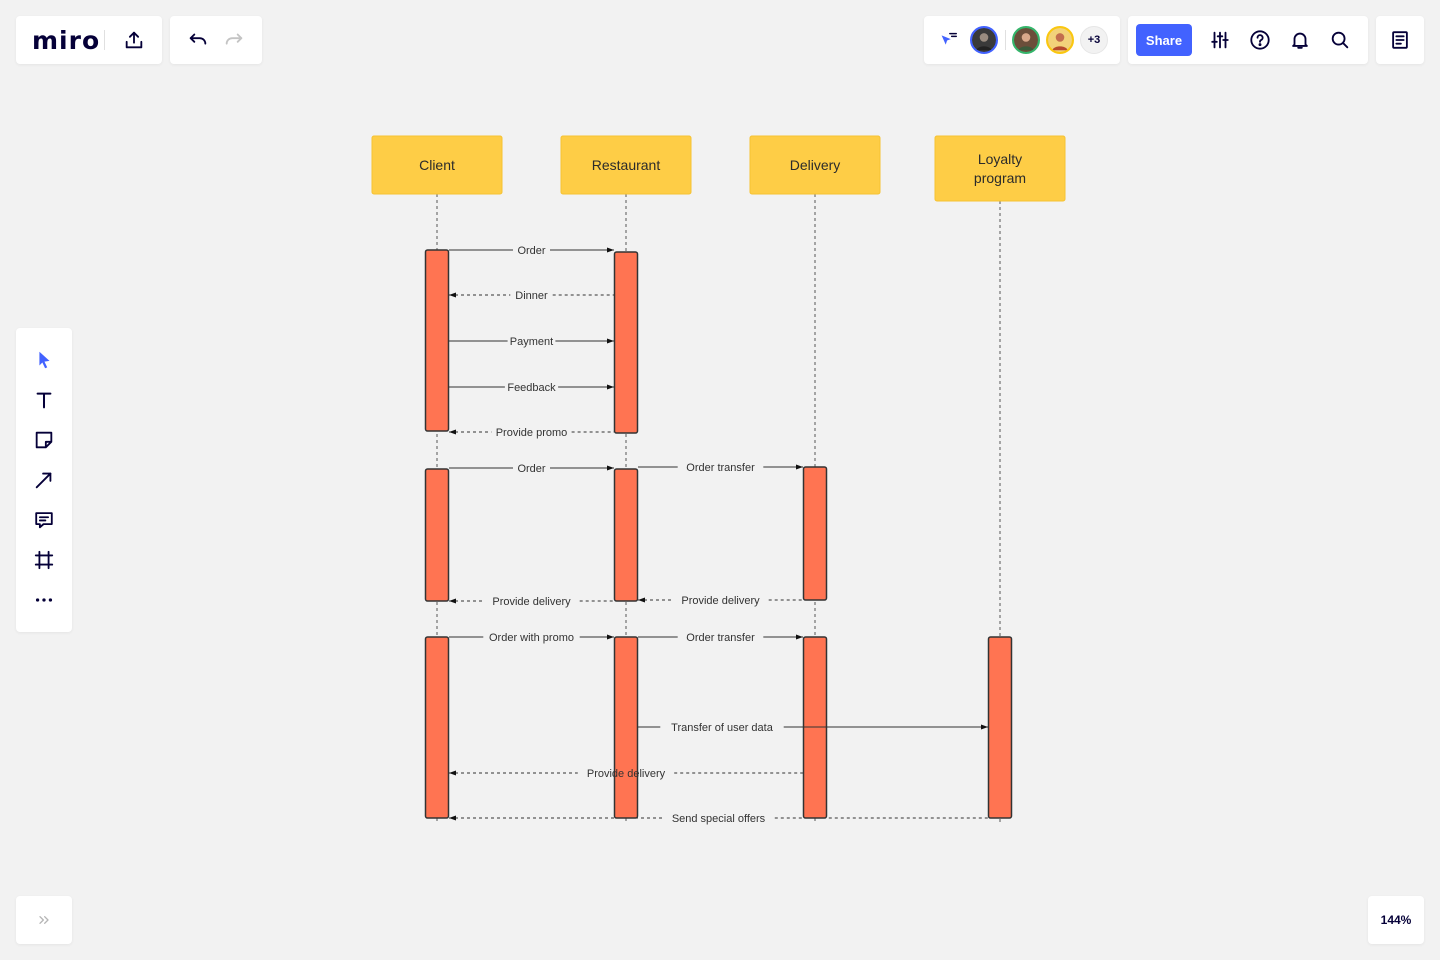 This screenshot has height=960, width=1440. I want to click on actor-box, so click(1000, 168).